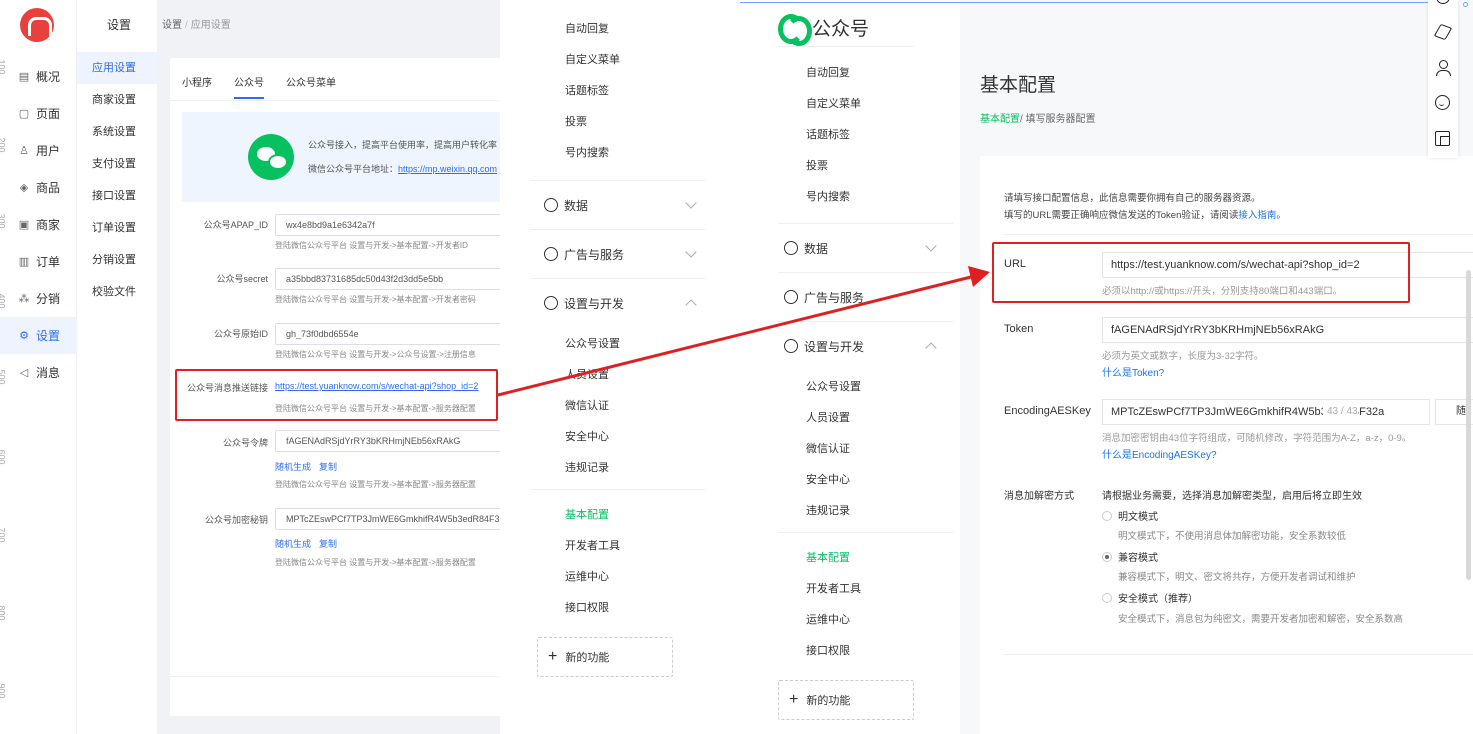 The image size is (1473, 734). Describe the element at coordinates (1159, 453) in the screenshot. I see `aes-key-help-link: 什么是EncodingAESKey?` at that location.